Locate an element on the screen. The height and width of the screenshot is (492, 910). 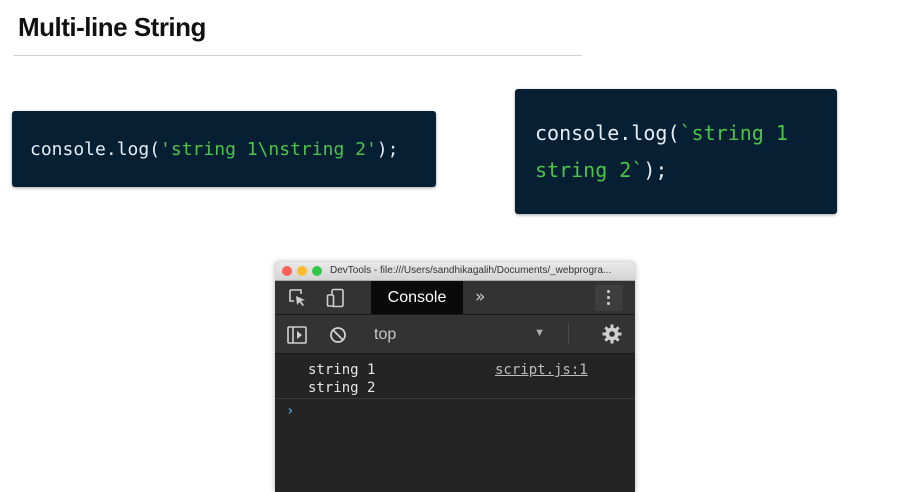
console-output: string 1 string 2 script.js:1 › is located at coordinates (455, 423).